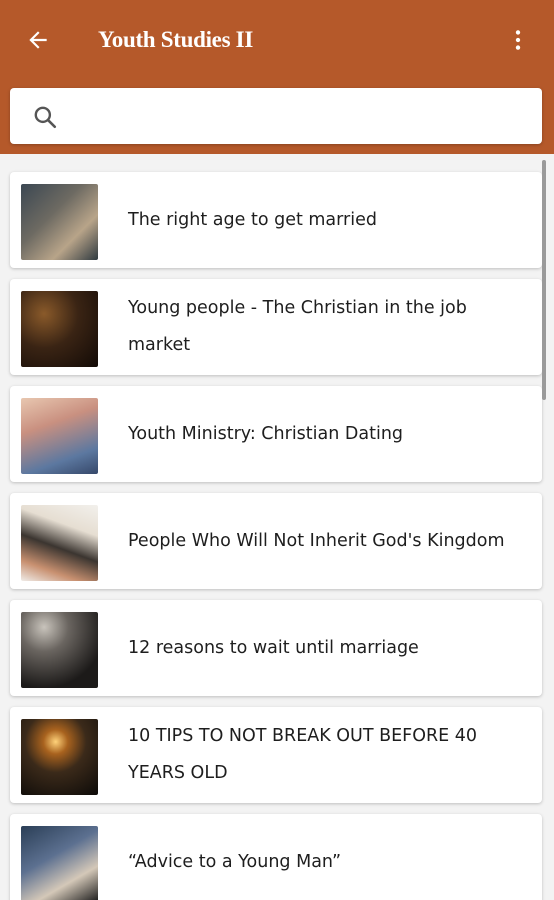 The height and width of the screenshot is (900, 554). I want to click on list-item: Youth Ministry: Christian Dating, so click(276, 434).